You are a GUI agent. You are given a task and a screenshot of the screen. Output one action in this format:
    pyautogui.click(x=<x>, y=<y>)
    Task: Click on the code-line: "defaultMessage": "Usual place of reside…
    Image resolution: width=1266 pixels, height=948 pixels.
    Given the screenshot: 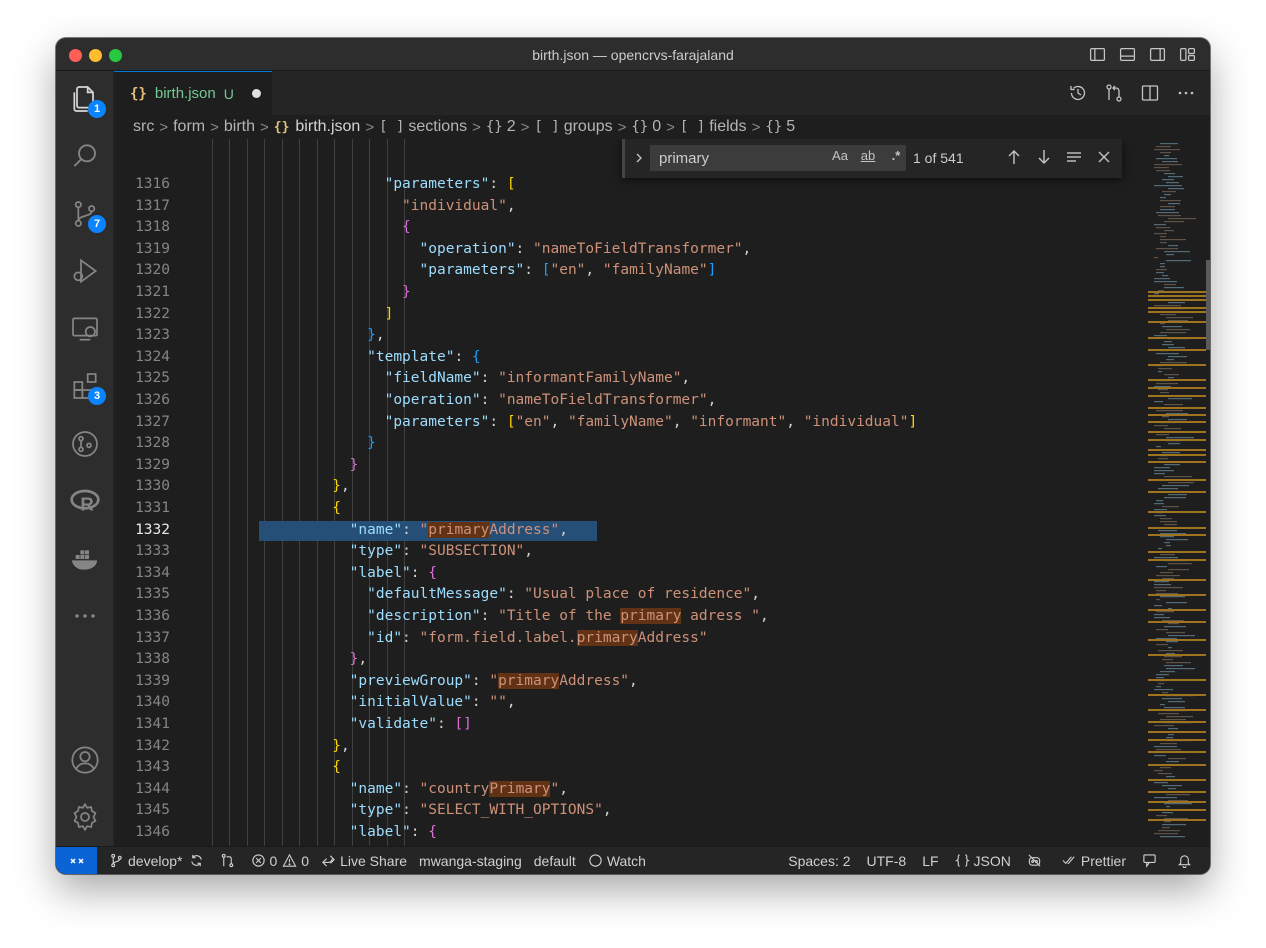 What is the action you would take?
    pyautogui.click(x=563, y=595)
    